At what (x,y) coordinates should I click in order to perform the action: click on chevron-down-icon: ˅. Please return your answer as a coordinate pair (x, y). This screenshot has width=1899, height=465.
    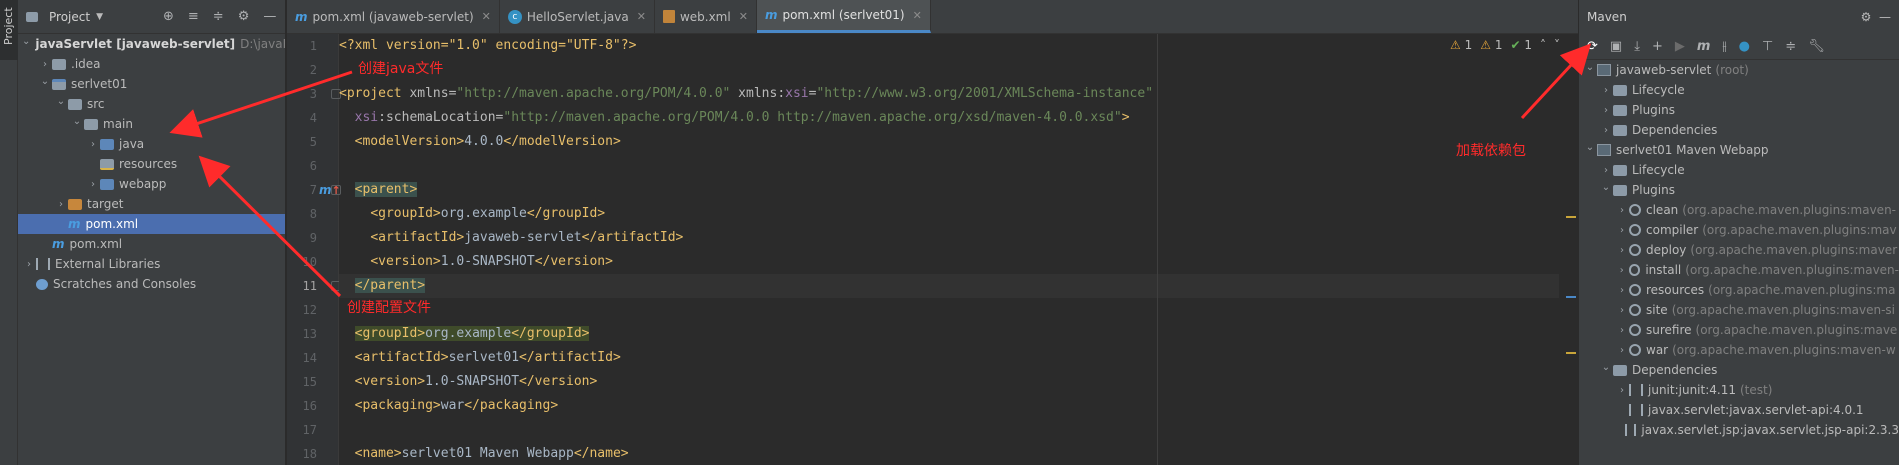
    Looking at the image, I should click on (1557, 45).